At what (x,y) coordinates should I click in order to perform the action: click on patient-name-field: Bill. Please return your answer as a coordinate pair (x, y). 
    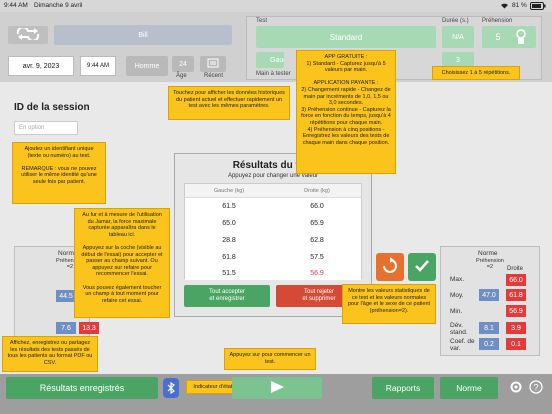
    Looking at the image, I should click on (143, 35).